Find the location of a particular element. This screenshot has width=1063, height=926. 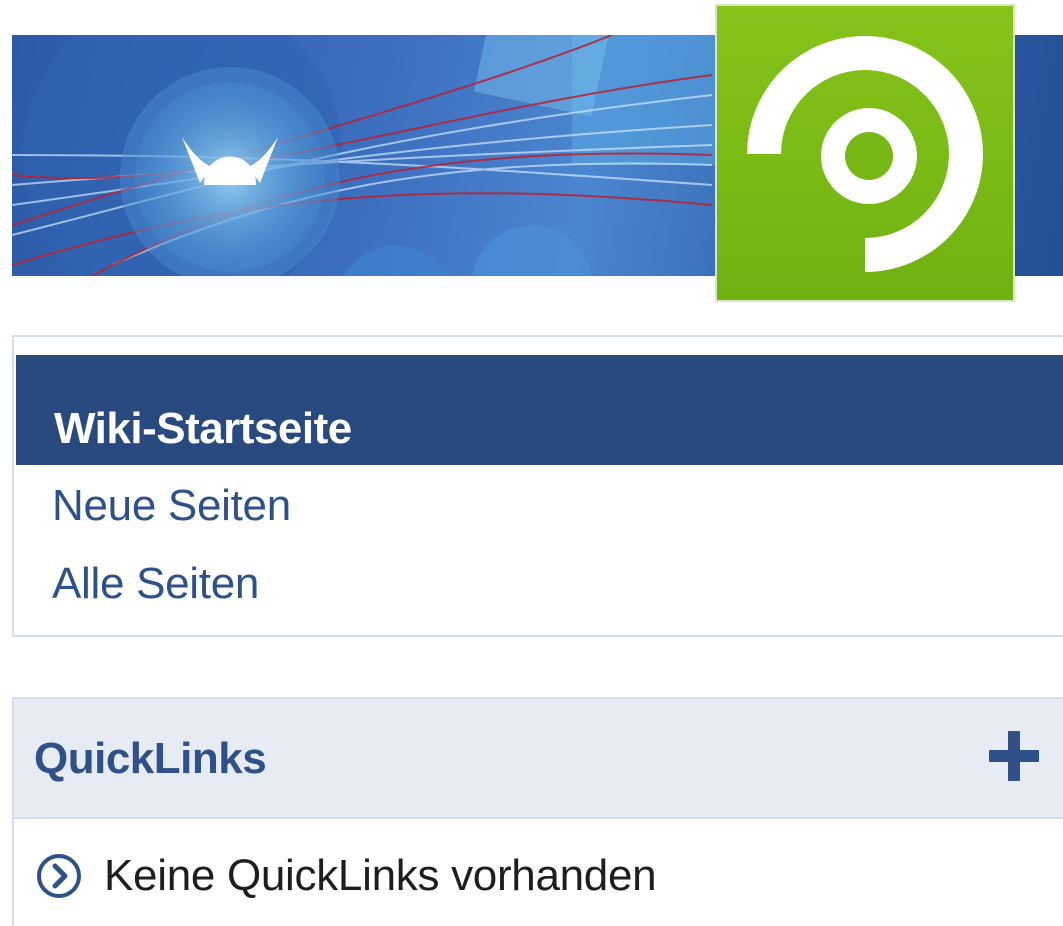

wiki-logo is located at coordinates (865, 153).